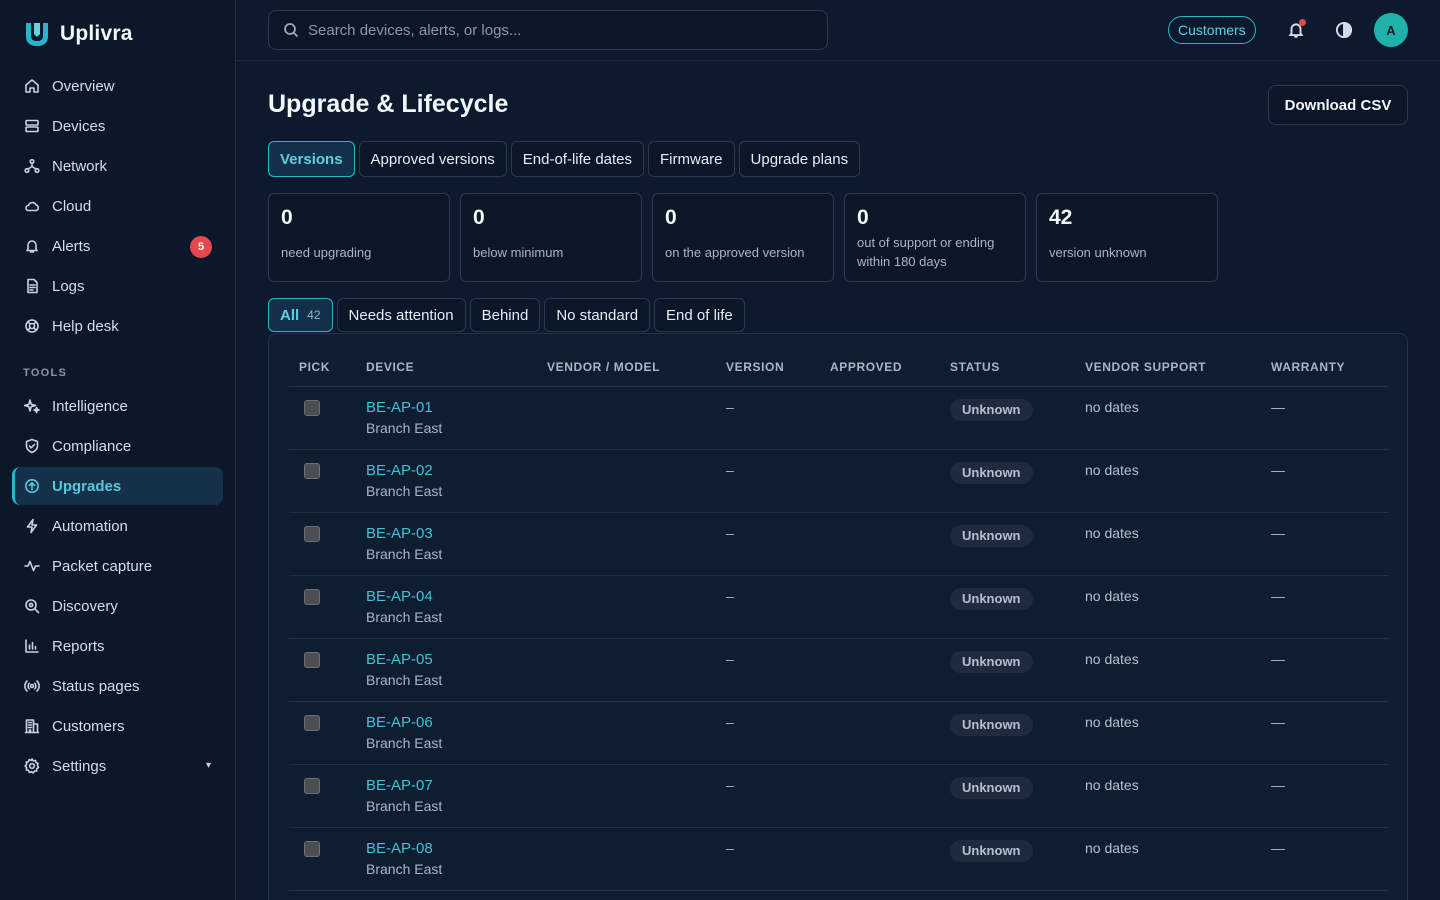 The width and height of the screenshot is (1440, 900). Describe the element at coordinates (451, 470) in the screenshot. I see `device-link: BE-AP-02` at that location.